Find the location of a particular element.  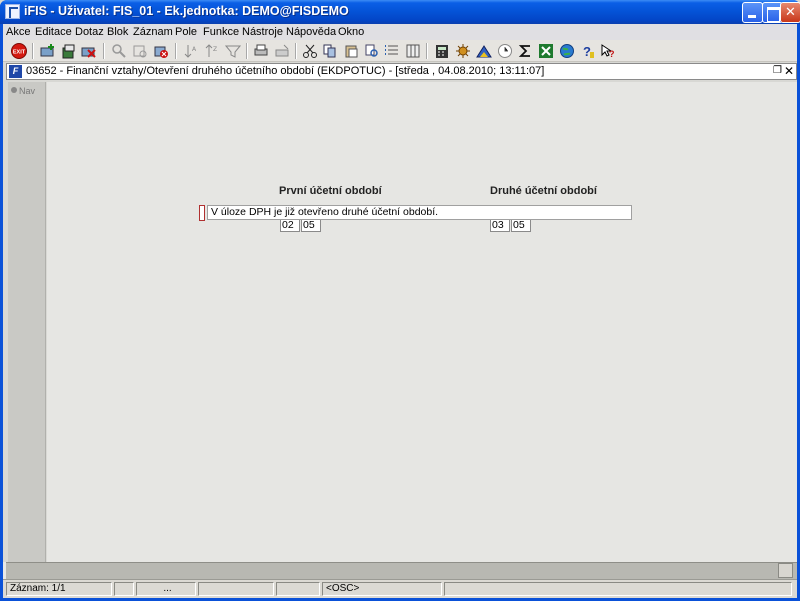

menu-nastroje: Nástroje is located at coordinates (262, 32).